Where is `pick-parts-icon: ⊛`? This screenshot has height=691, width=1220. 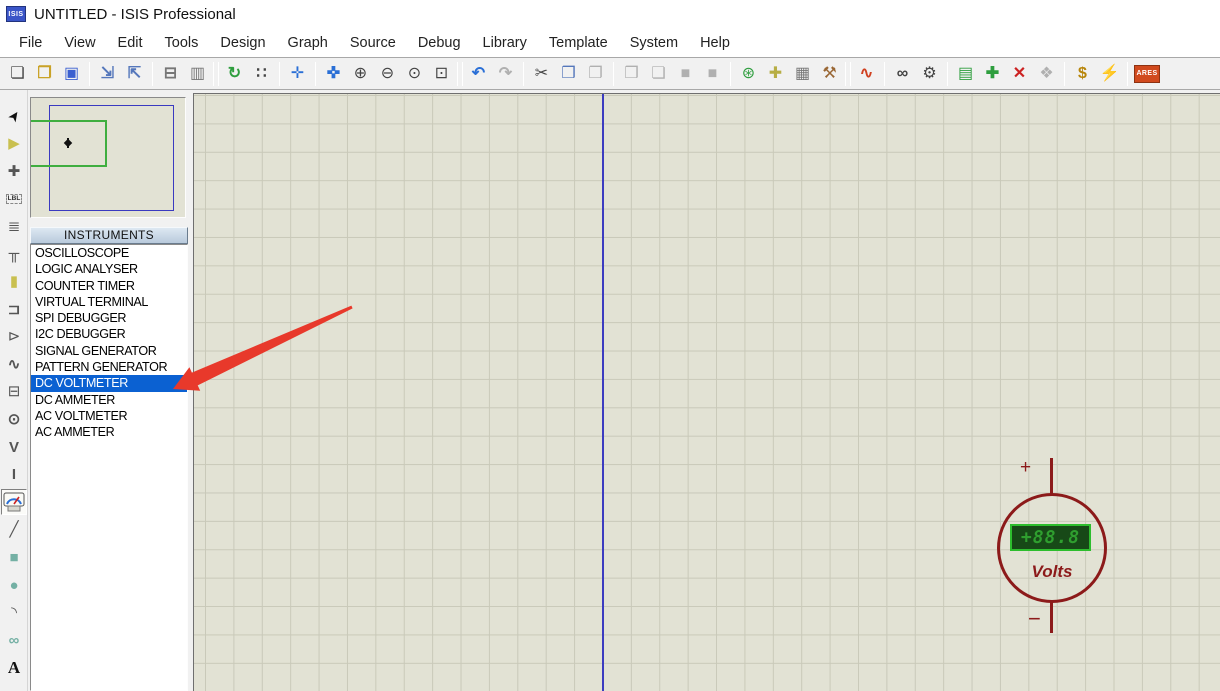
pick-parts-icon: ⊛ is located at coordinates (748, 74).